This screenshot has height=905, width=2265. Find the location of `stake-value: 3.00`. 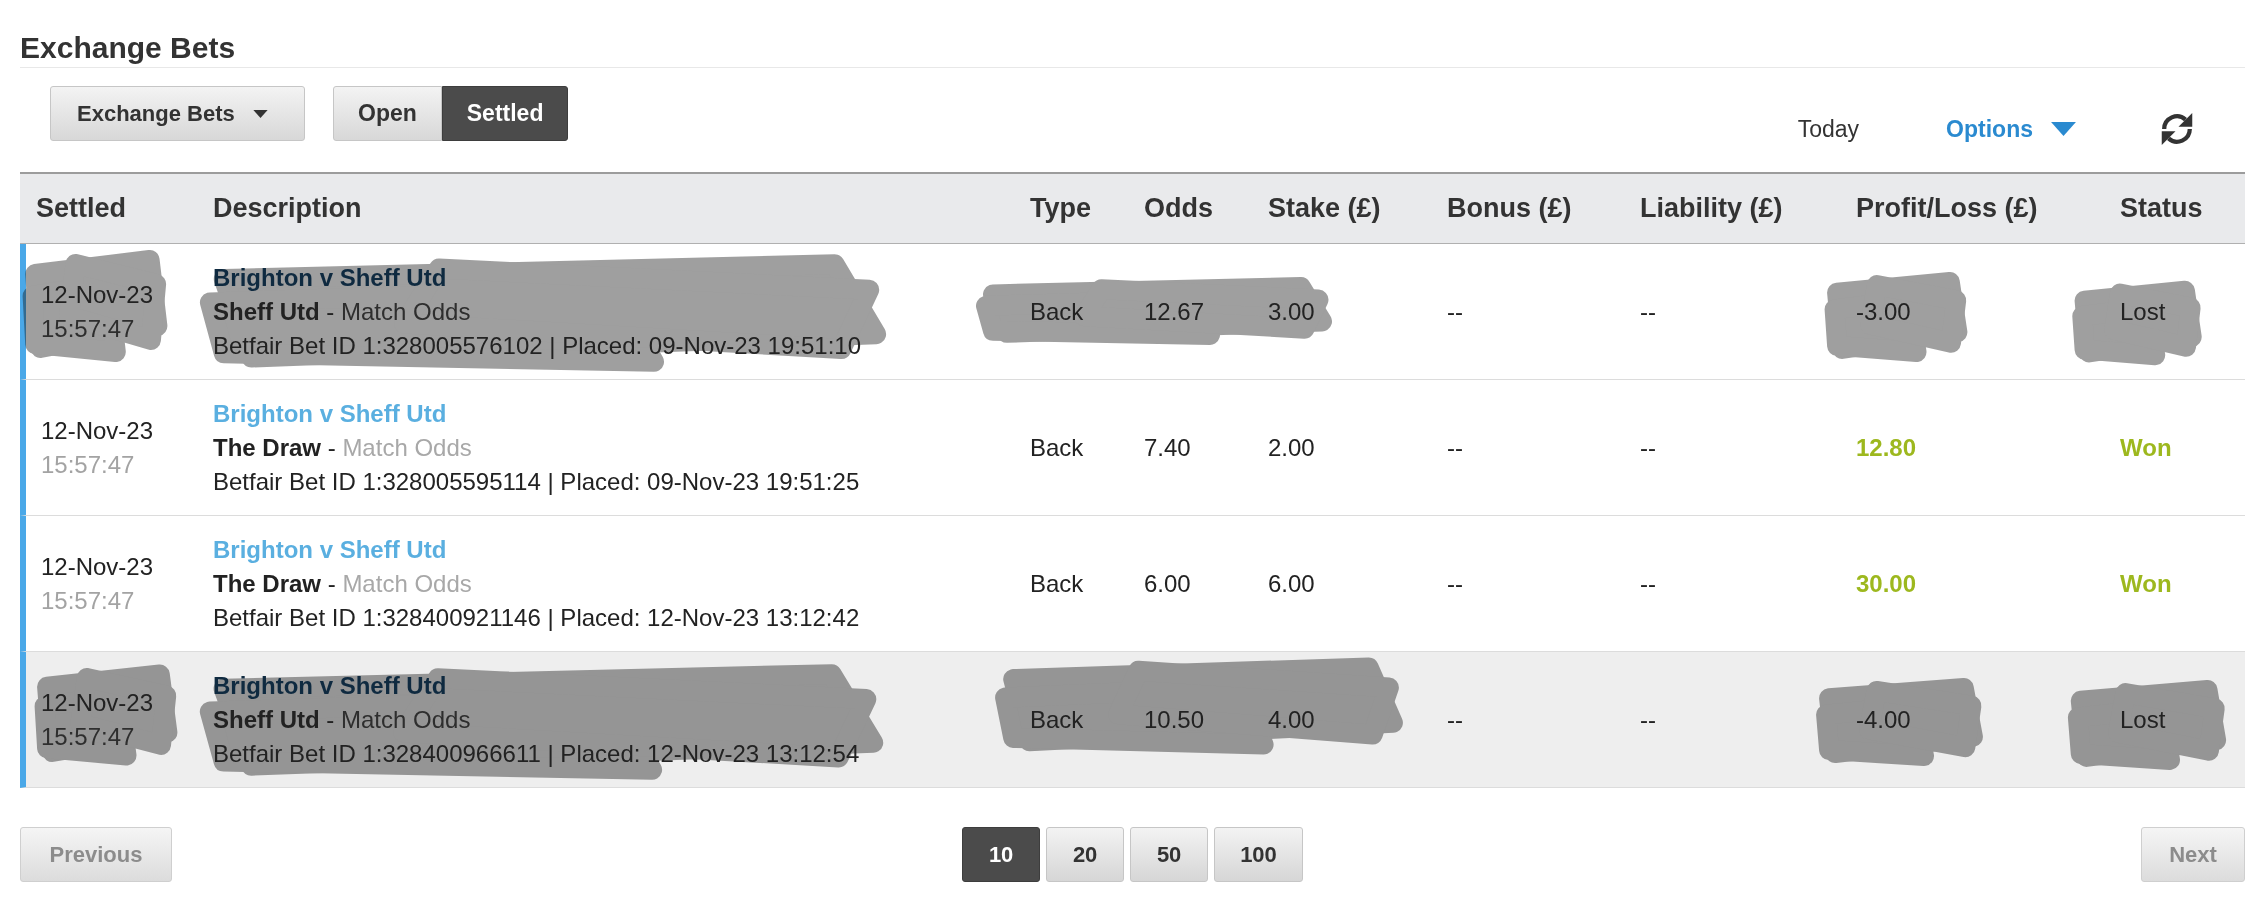

stake-value: 3.00 is located at coordinates (1291, 311).